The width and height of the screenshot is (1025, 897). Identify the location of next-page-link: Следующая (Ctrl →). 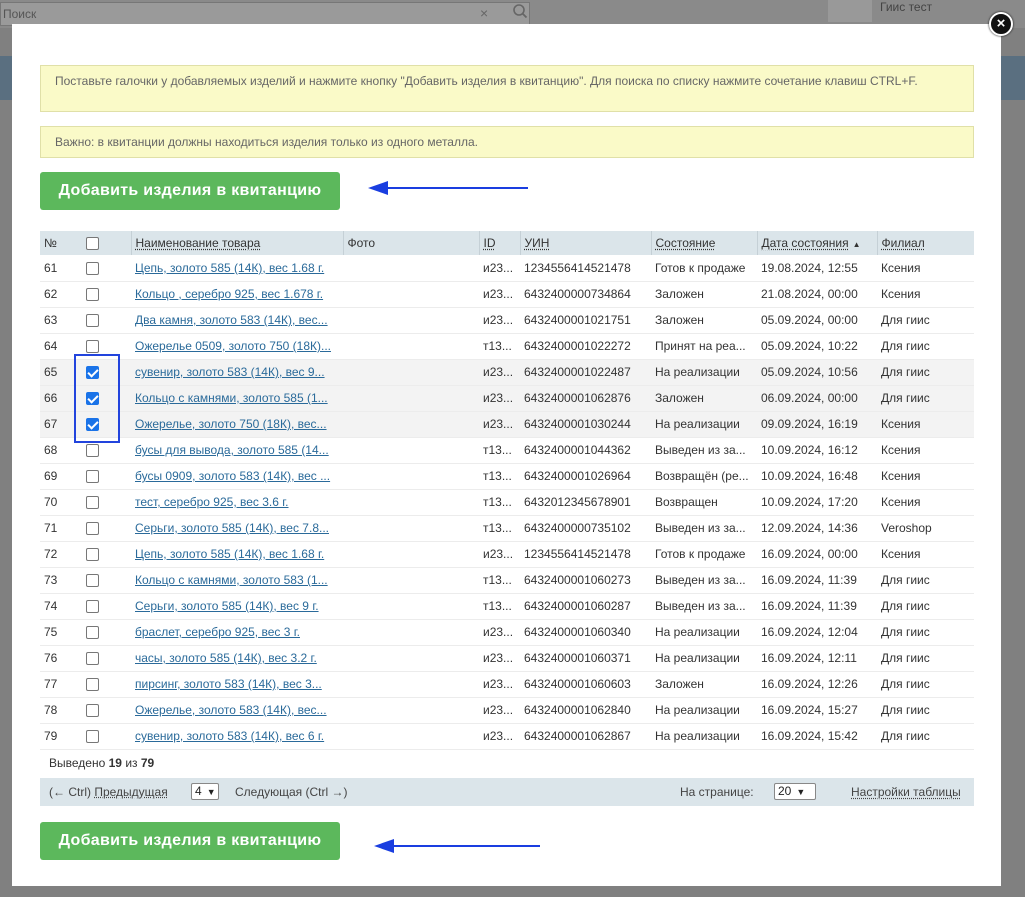
(291, 792).